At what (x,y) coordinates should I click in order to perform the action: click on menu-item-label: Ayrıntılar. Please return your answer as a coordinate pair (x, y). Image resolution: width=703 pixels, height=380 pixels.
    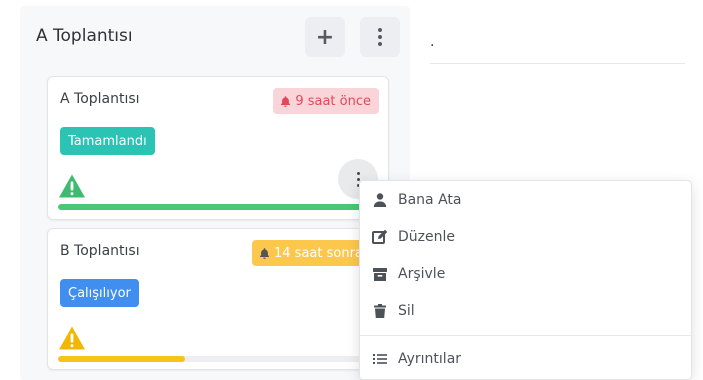
    Looking at the image, I should click on (430, 359).